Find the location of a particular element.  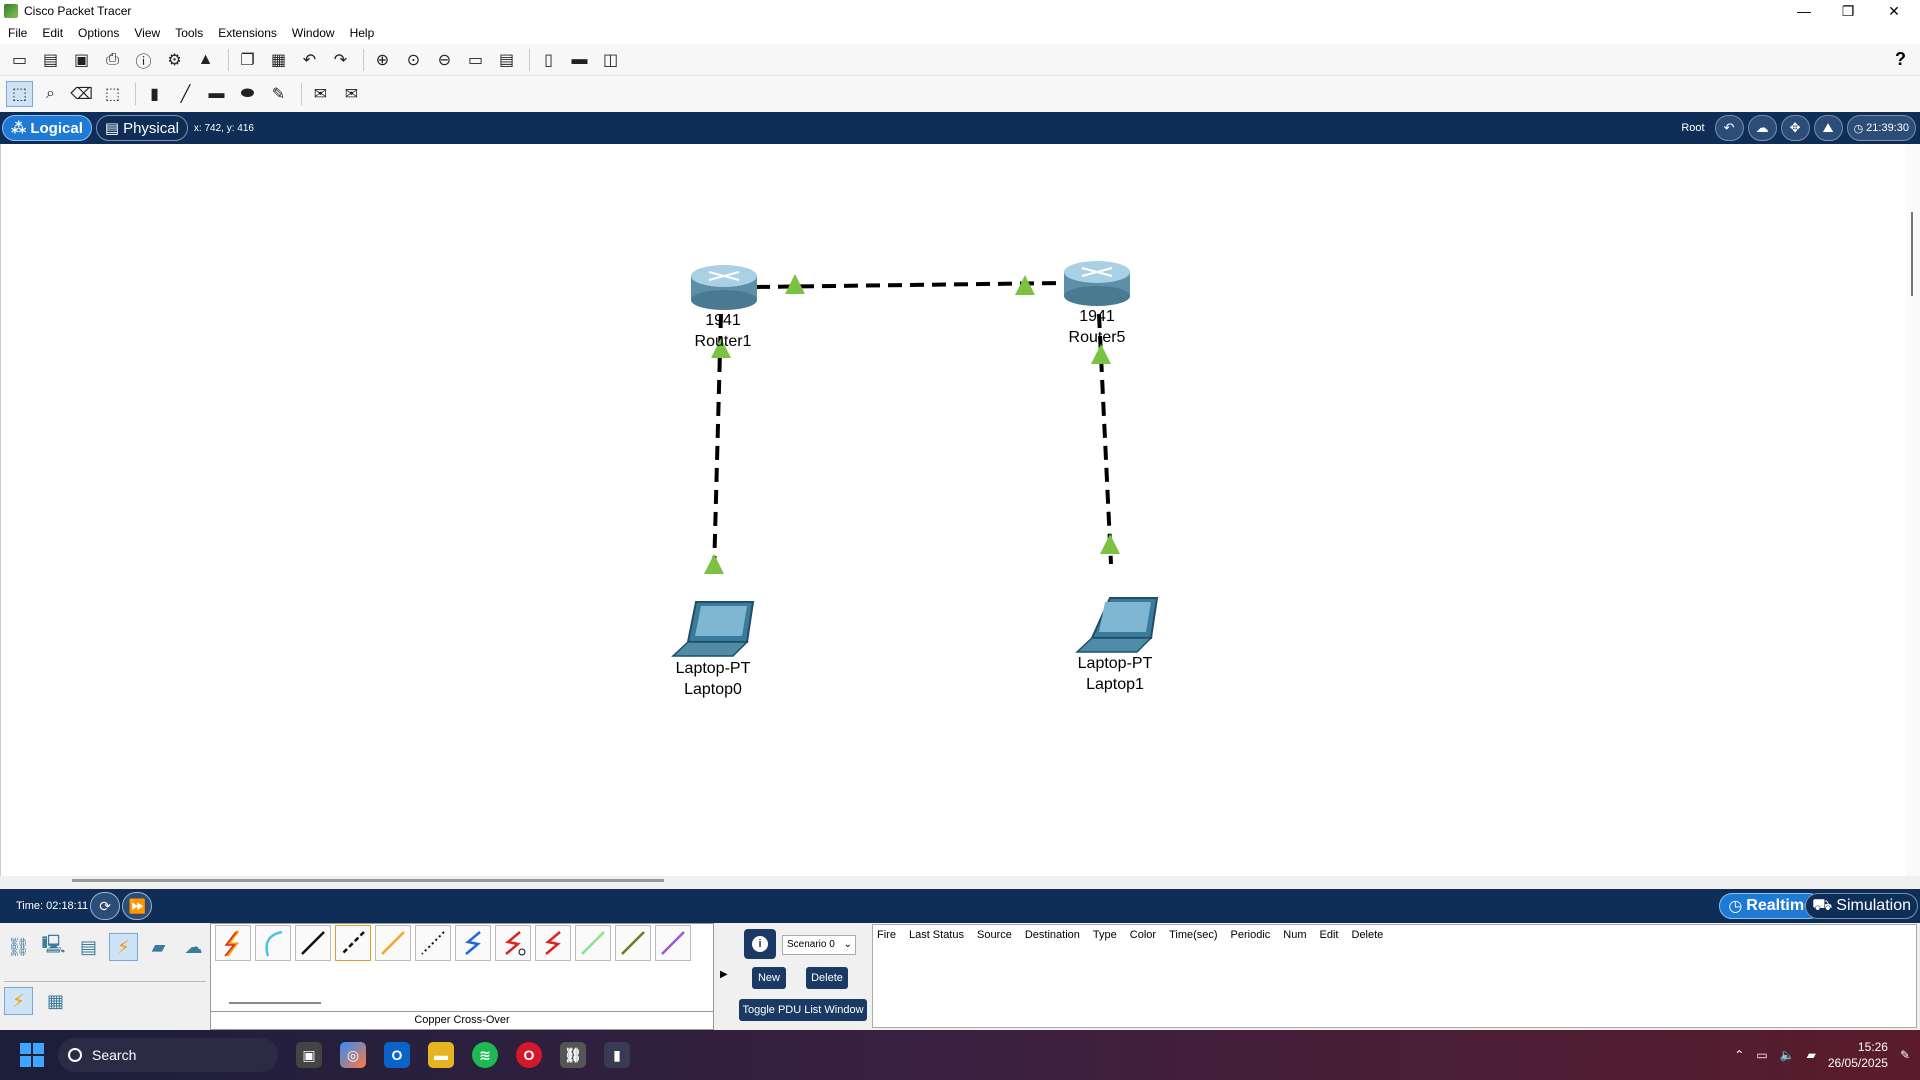

end-devices-icon: 🖳 is located at coordinates (53, 947).